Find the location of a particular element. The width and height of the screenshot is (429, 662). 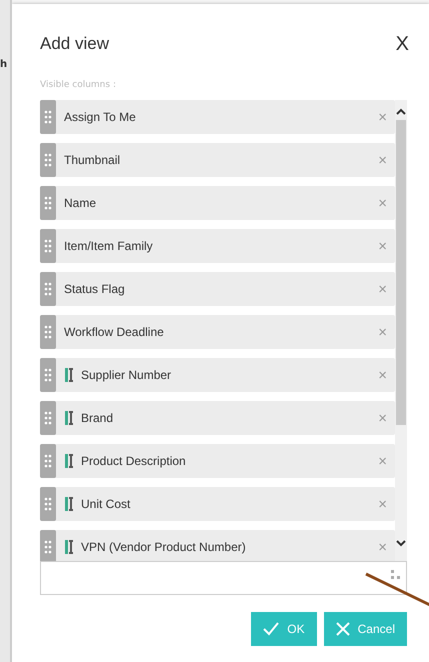

annotation-line is located at coordinates (396, 589).